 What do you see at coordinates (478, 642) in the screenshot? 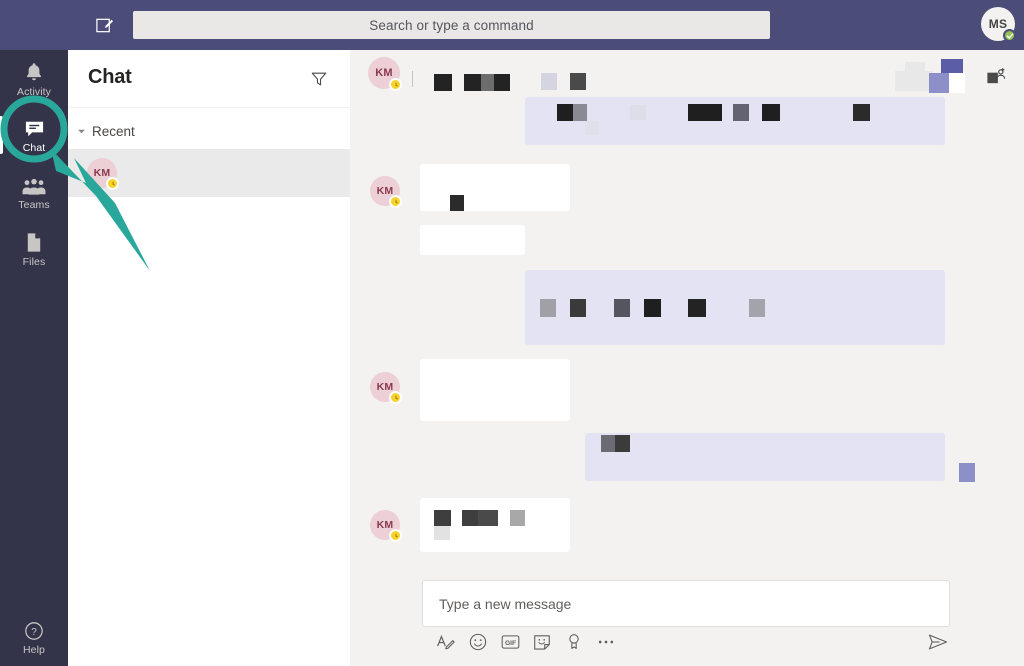
I see `emoji-smiley-icon` at bounding box center [478, 642].